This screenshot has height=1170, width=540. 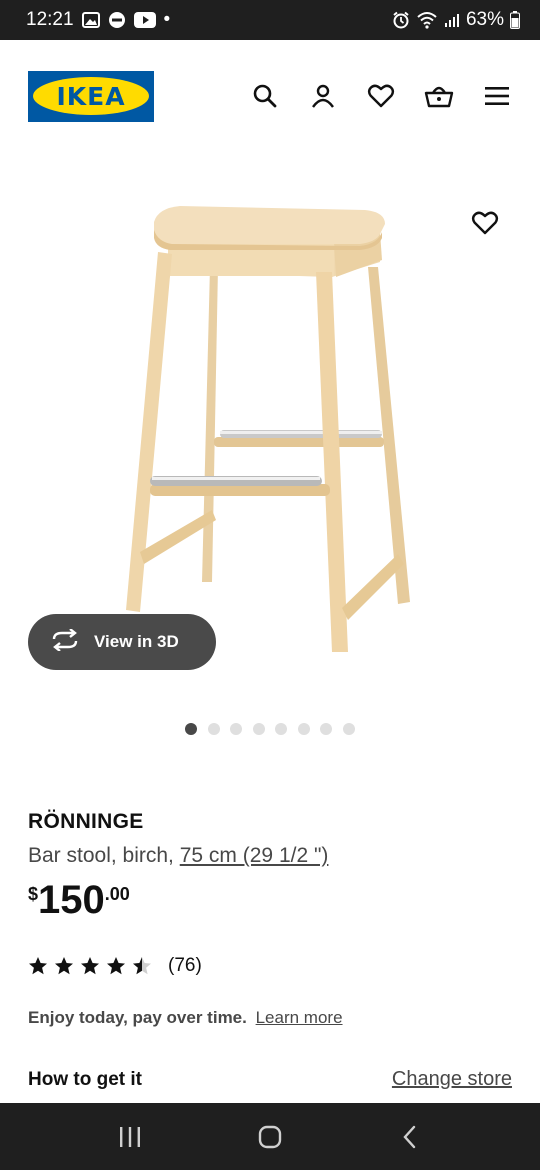 What do you see at coordinates (33, 894) in the screenshot?
I see `price-currency: $` at bounding box center [33, 894].